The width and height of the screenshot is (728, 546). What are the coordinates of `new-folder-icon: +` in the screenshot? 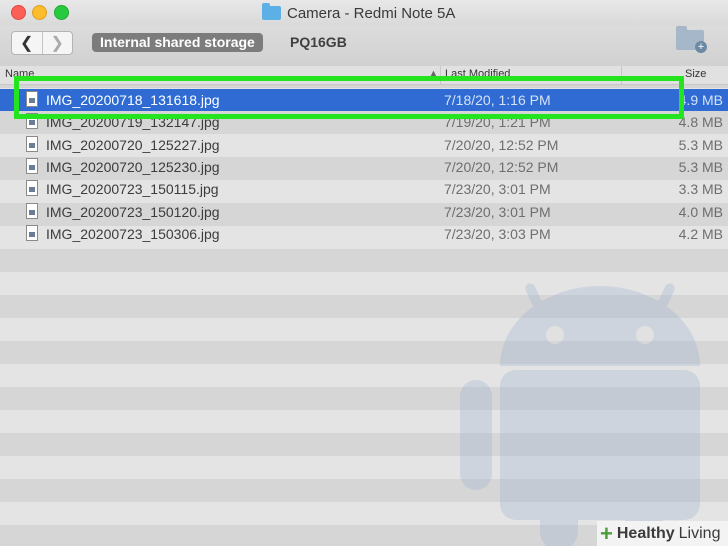 It's located at (691, 39).